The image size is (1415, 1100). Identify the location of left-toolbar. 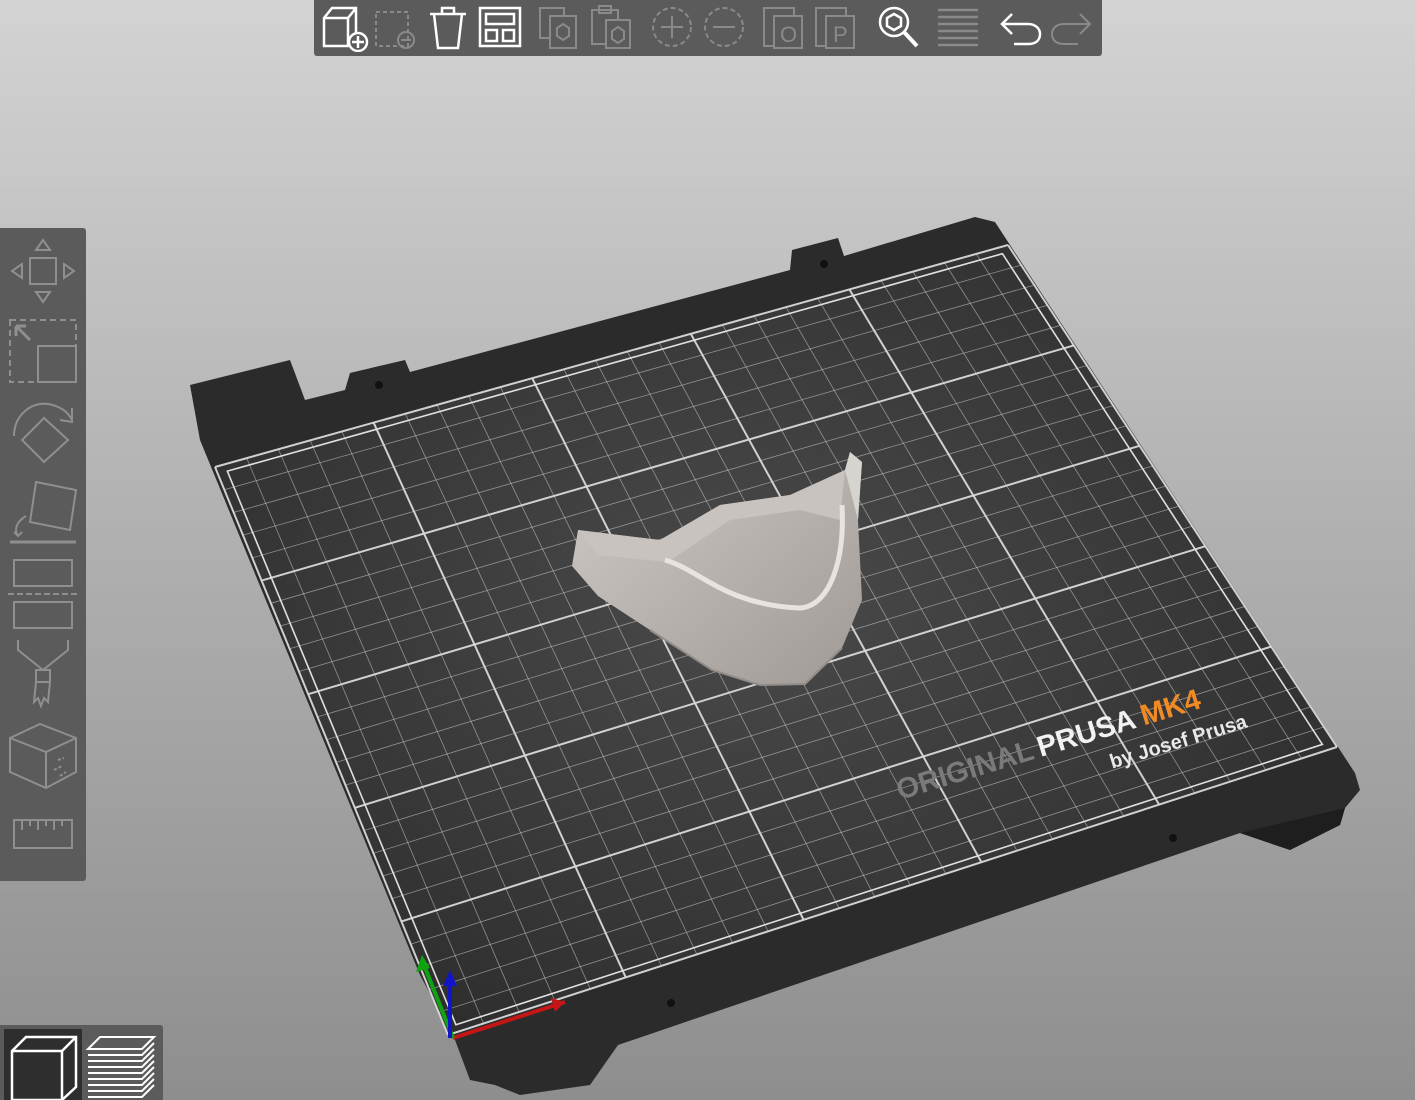
(43, 554).